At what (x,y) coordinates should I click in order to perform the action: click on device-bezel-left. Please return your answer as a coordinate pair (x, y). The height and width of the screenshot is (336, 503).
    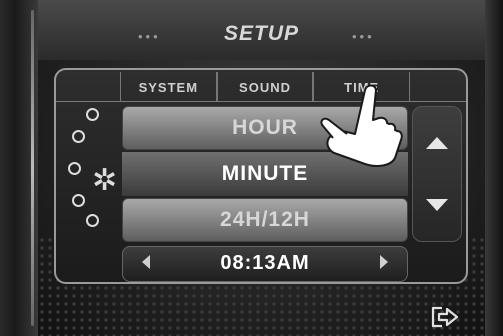
    Looking at the image, I should click on (19, 168).